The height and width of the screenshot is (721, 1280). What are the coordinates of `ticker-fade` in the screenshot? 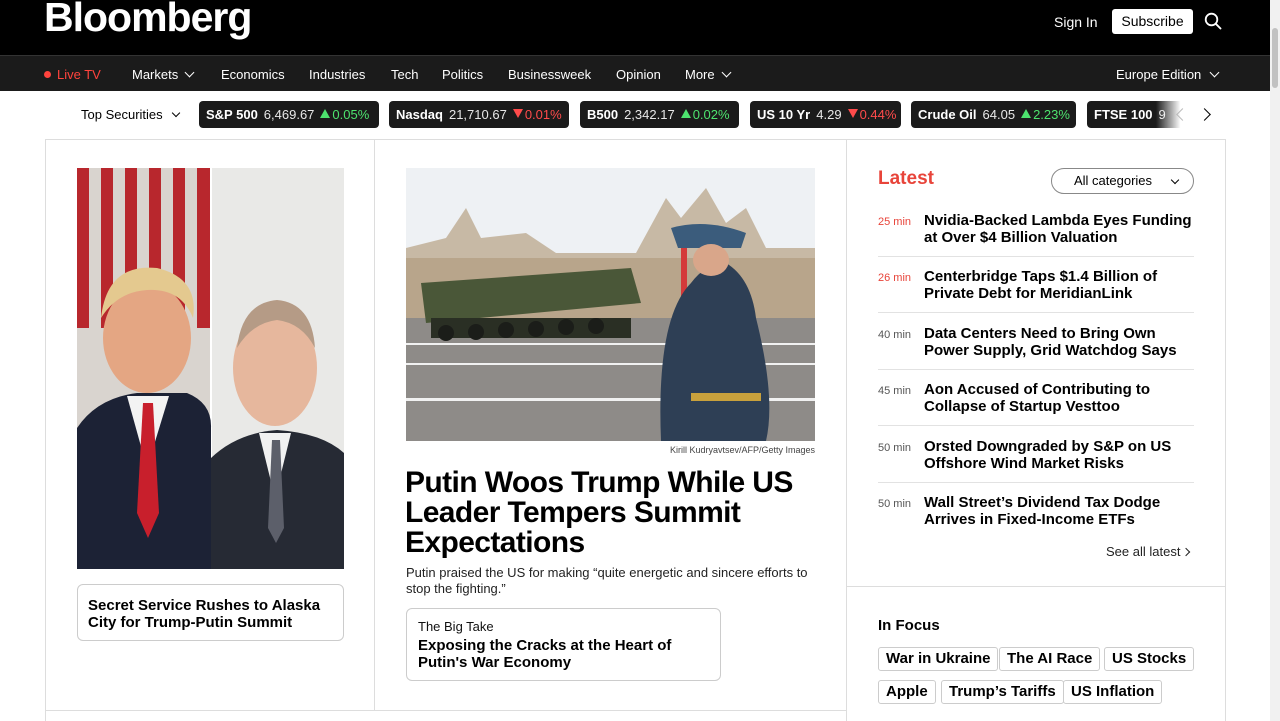 It's located at (1191, 114).